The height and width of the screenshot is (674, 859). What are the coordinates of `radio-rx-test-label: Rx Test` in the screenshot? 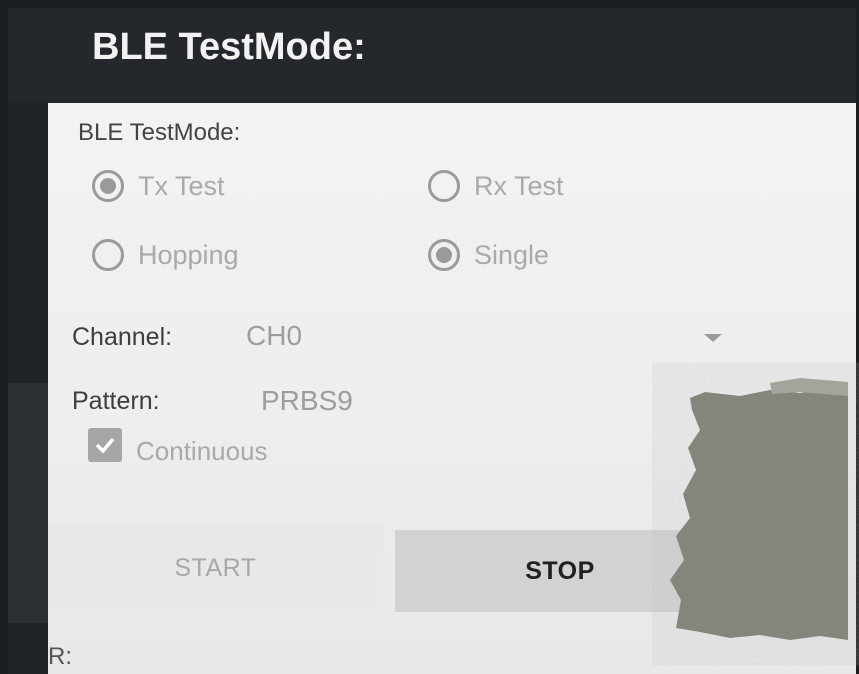 It's located at (519, 185).